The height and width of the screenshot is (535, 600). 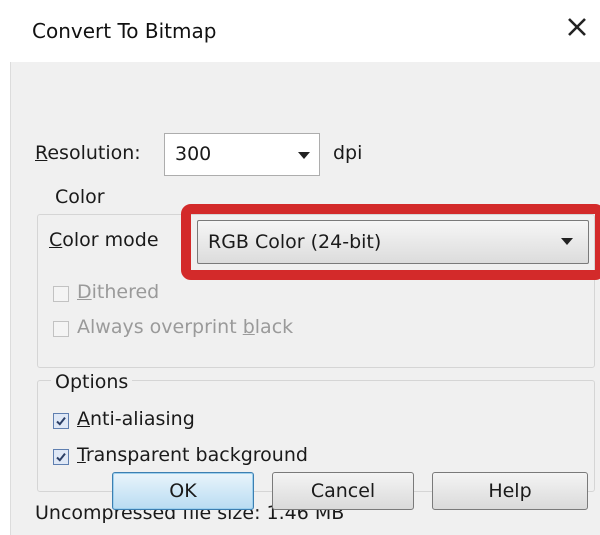 I want to click on anti-aliasing-checkbox, so click(x=61, y=421).